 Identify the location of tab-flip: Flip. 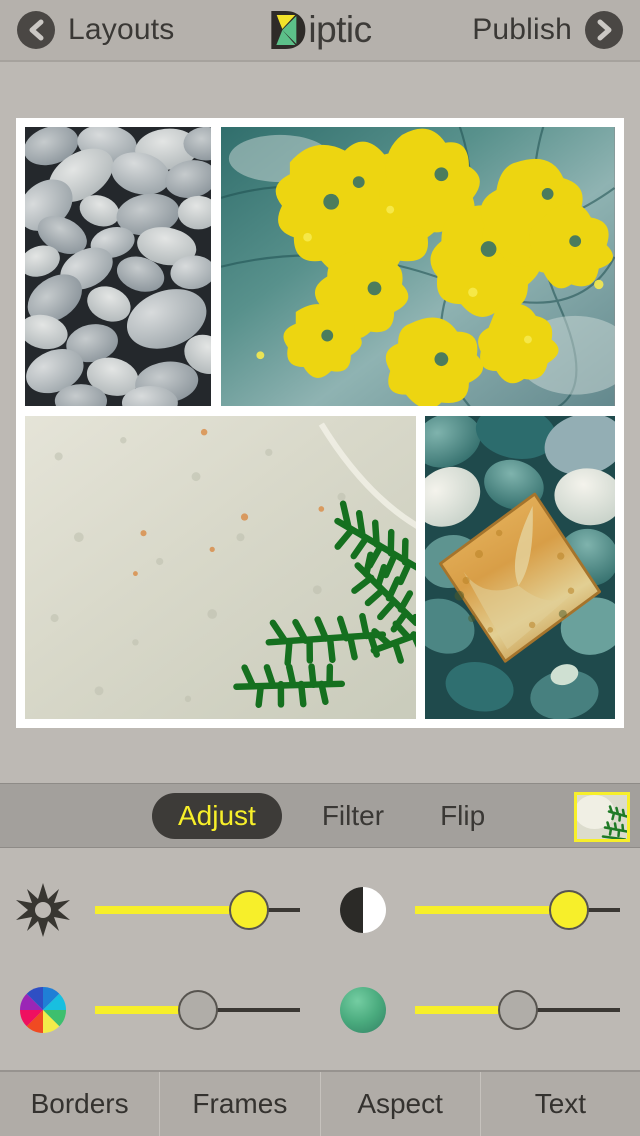
(462, 816).